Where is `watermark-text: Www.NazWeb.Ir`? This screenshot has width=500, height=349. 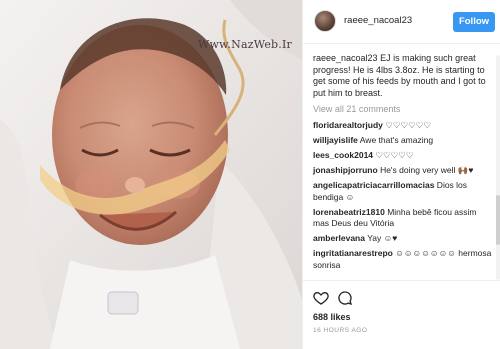
watermark-text: Www.NazWeb.Ir is located at coordinates (245, 44).